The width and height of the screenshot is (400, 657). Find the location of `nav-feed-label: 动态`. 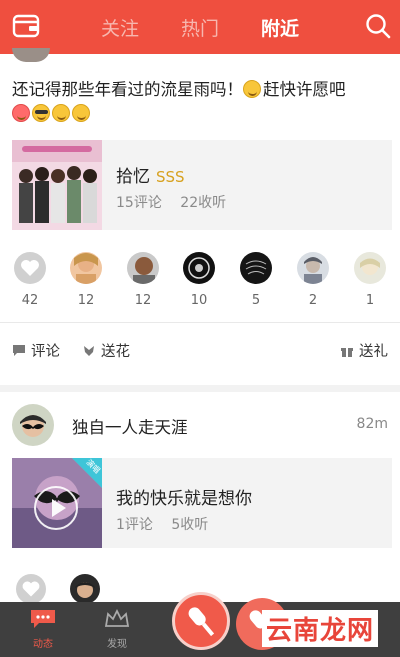

nav-feed-label: 动态 is located at coordinates (43, 644).